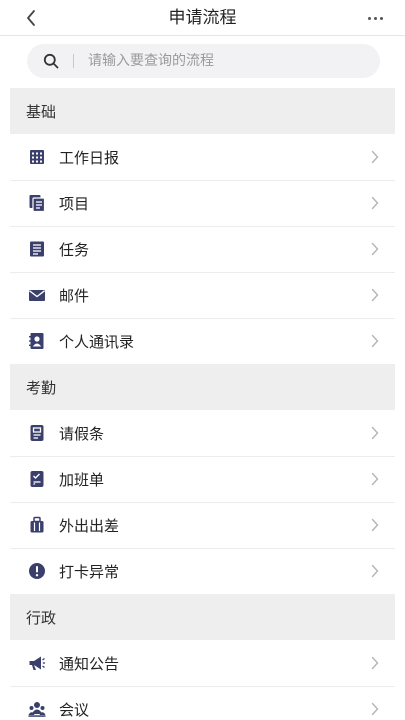 The height and width of the screenshot is (720, 405). Describe the element at coordinates (89, 663) in the screenshot. I see `list-item-label: 通知公告` at that location.